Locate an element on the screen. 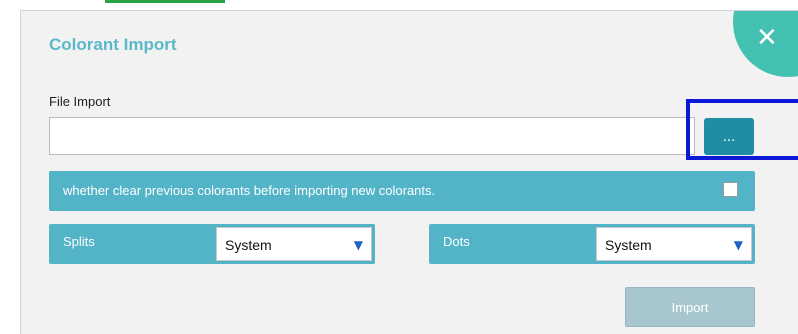  close-icon: ✕ is located at coordinates (767, 38).